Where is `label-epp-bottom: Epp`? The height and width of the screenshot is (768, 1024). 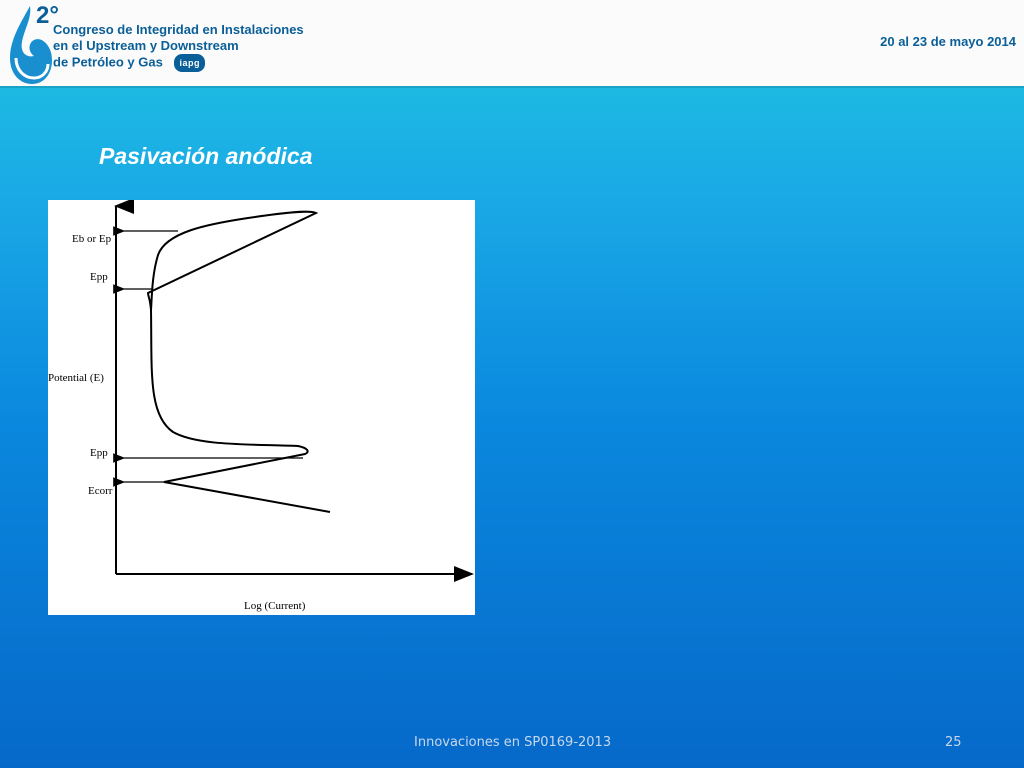
label-epp-bottom: Epp is located at coordinates (99, 453).